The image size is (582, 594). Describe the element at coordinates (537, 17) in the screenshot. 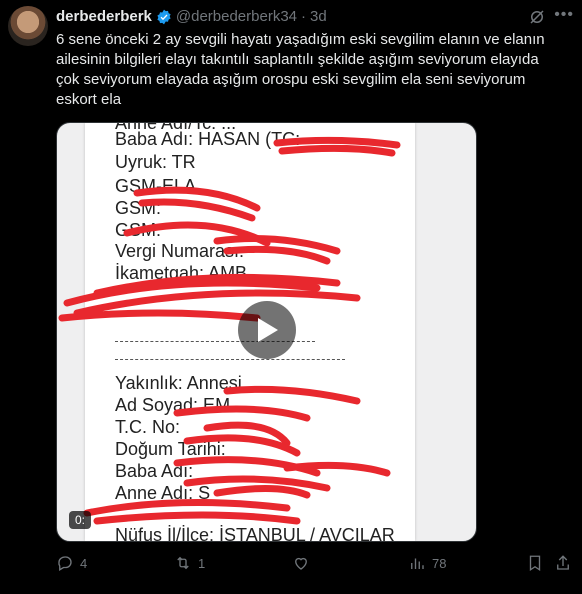

I see `grok-icon` at that location.